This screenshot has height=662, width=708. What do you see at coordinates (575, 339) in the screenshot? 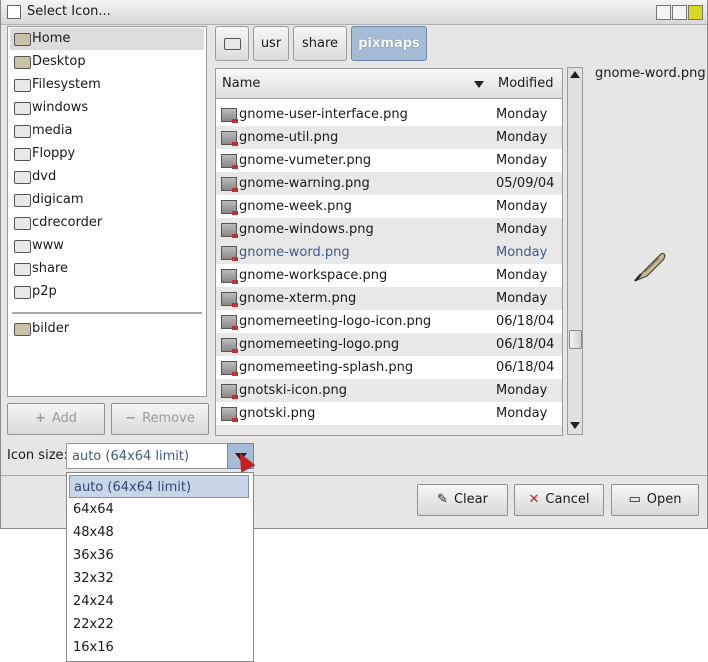
I see `scrollbar-thumb` at bounding box center [575, 339].